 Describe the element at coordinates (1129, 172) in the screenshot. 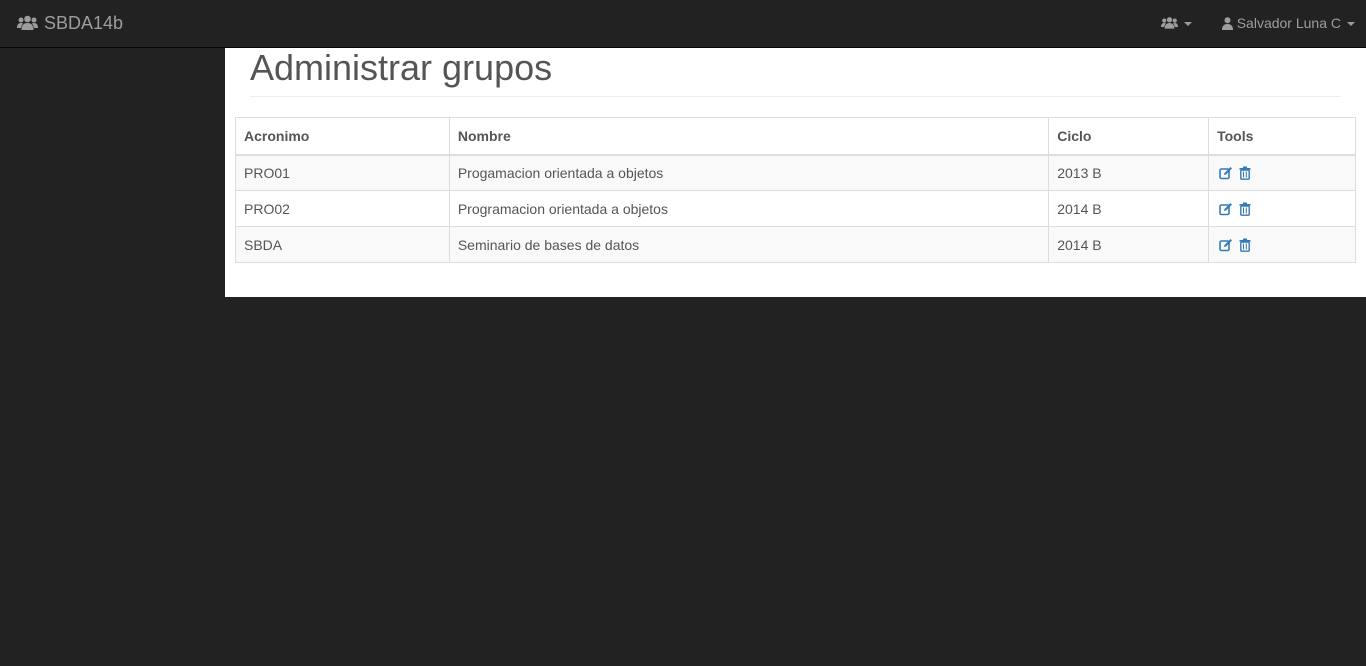

I see `cell-ciclo: 2013 B` at that location.